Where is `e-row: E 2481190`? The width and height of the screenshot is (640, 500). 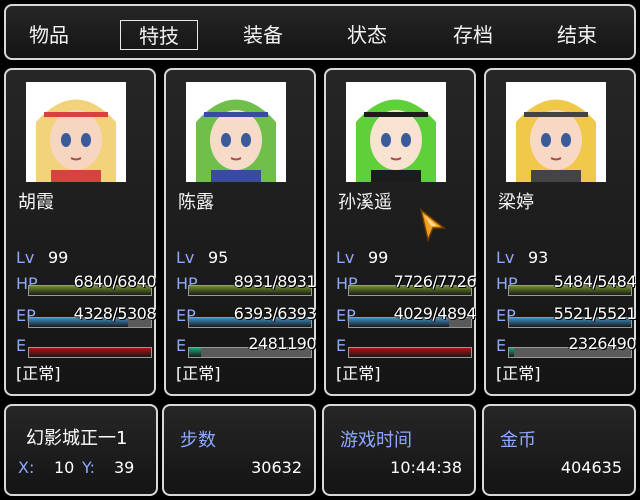 e-row: E 2481190 is located at coordinates (246, 346).